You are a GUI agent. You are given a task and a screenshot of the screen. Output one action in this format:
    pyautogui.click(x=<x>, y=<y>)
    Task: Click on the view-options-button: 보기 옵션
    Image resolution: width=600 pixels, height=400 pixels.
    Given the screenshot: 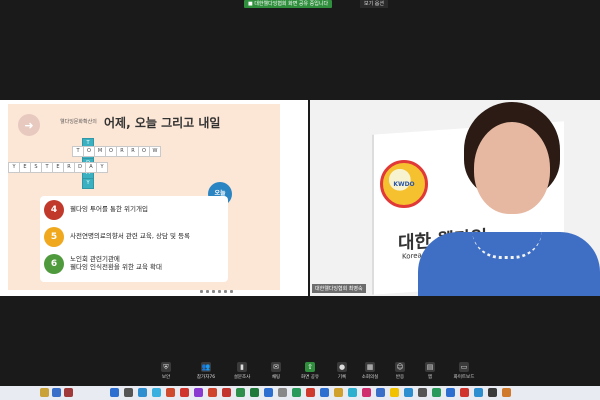 What is the action you would take?
    pyautogui.click(x=374, y=4)
    